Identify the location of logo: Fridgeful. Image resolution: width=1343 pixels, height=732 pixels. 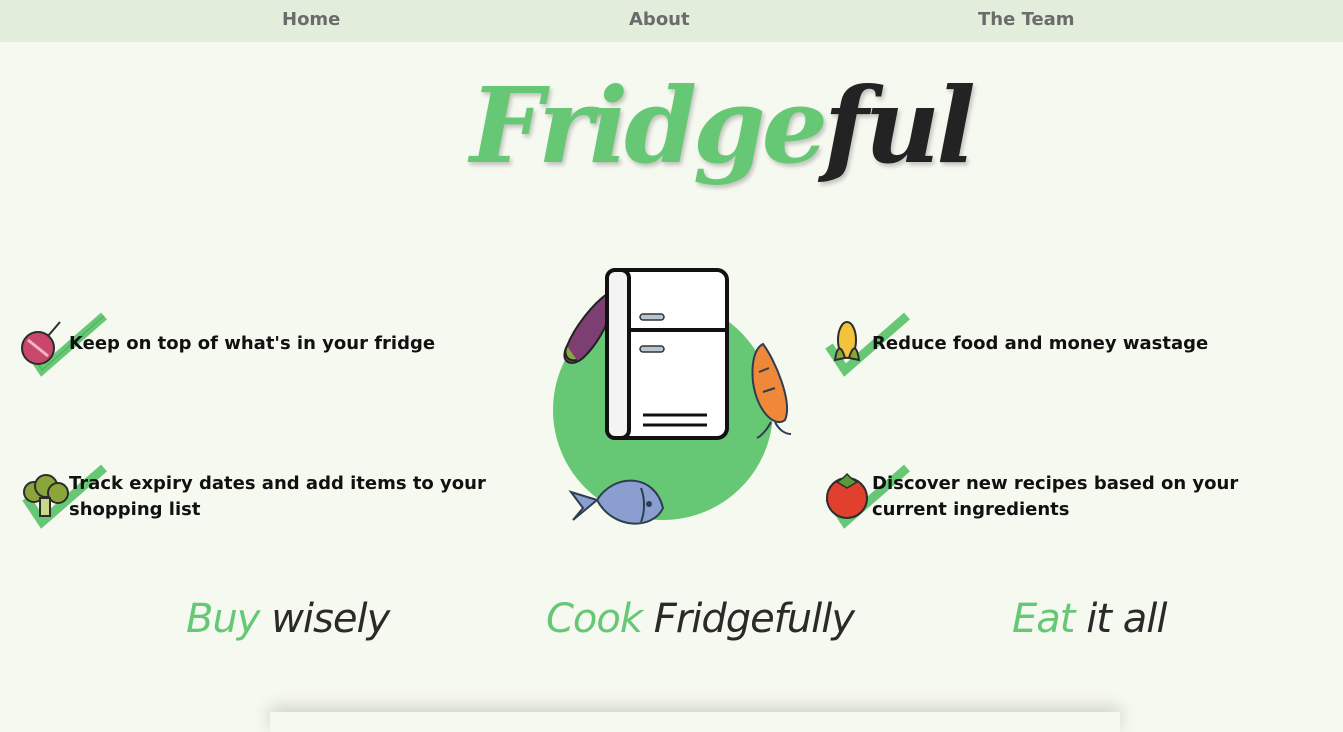
(723, 144).